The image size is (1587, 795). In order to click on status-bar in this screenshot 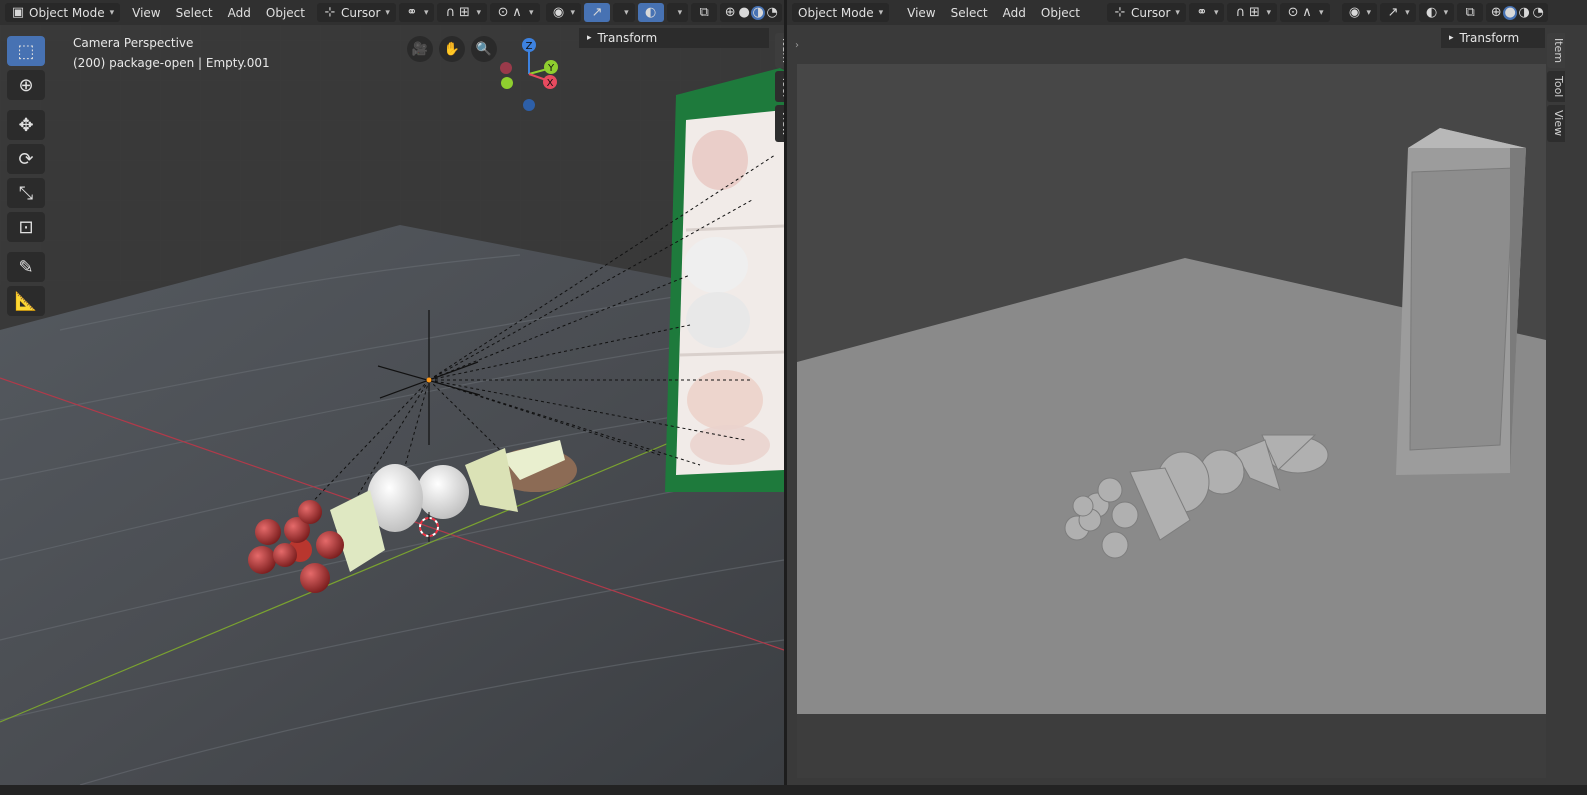, I will do `click(793, 790)`.